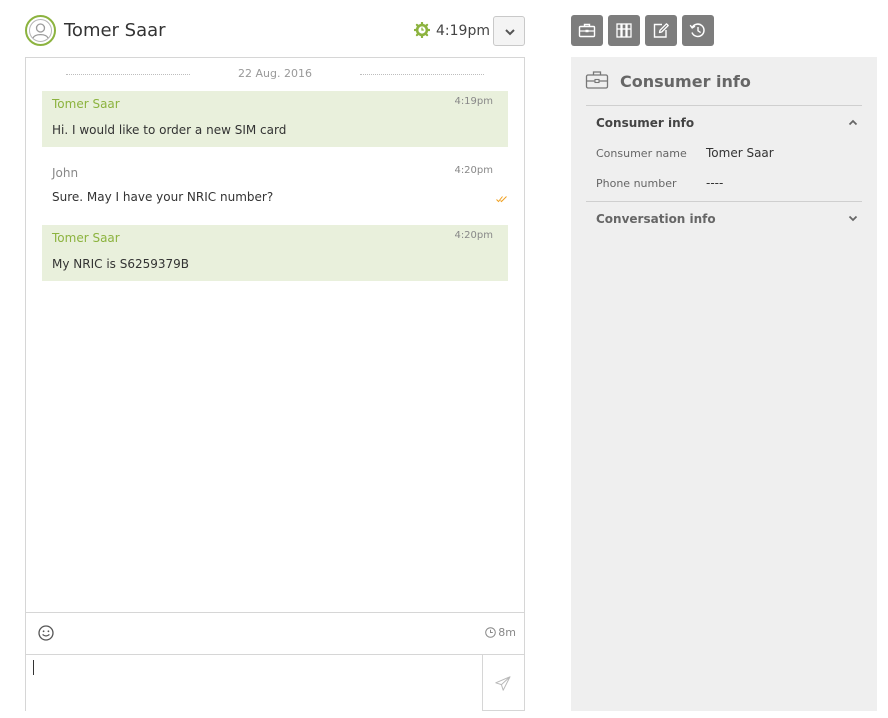 This screenshot has width=888, height=718. I want to click on timer-value: 8m, so click(507, 632).